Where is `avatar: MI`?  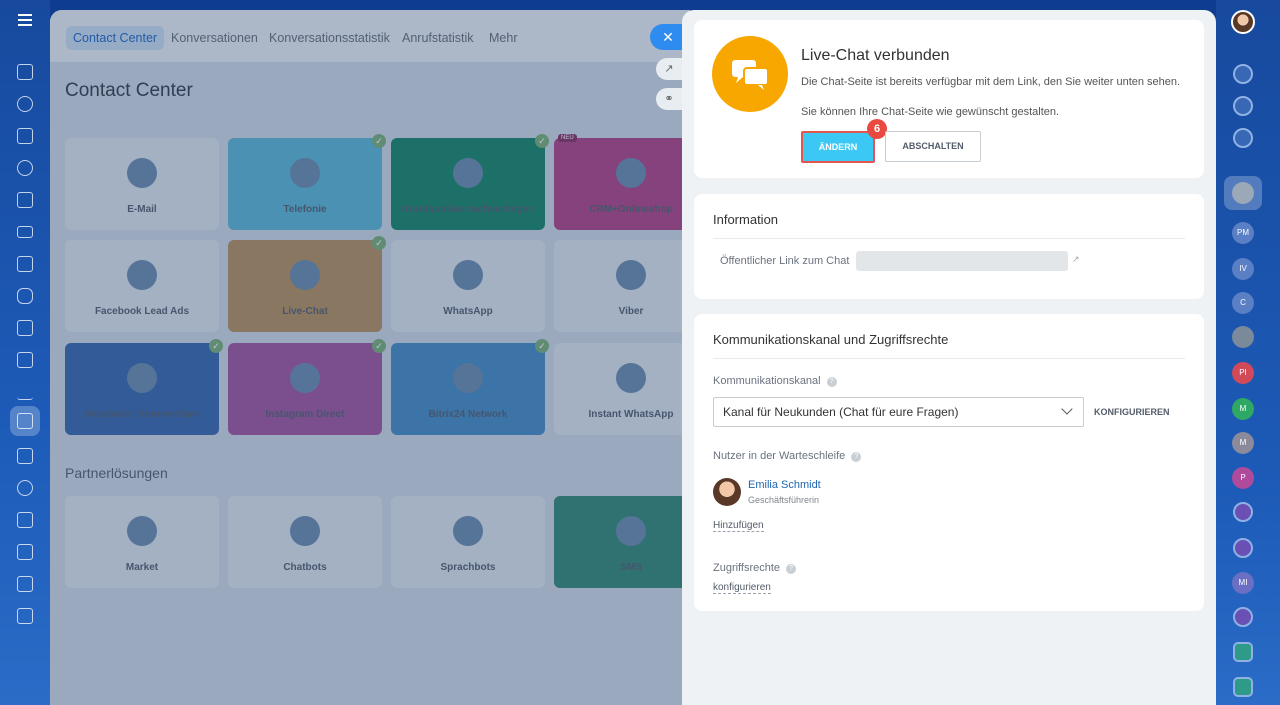 avatar: MI is located at coordinates (1243, 583).